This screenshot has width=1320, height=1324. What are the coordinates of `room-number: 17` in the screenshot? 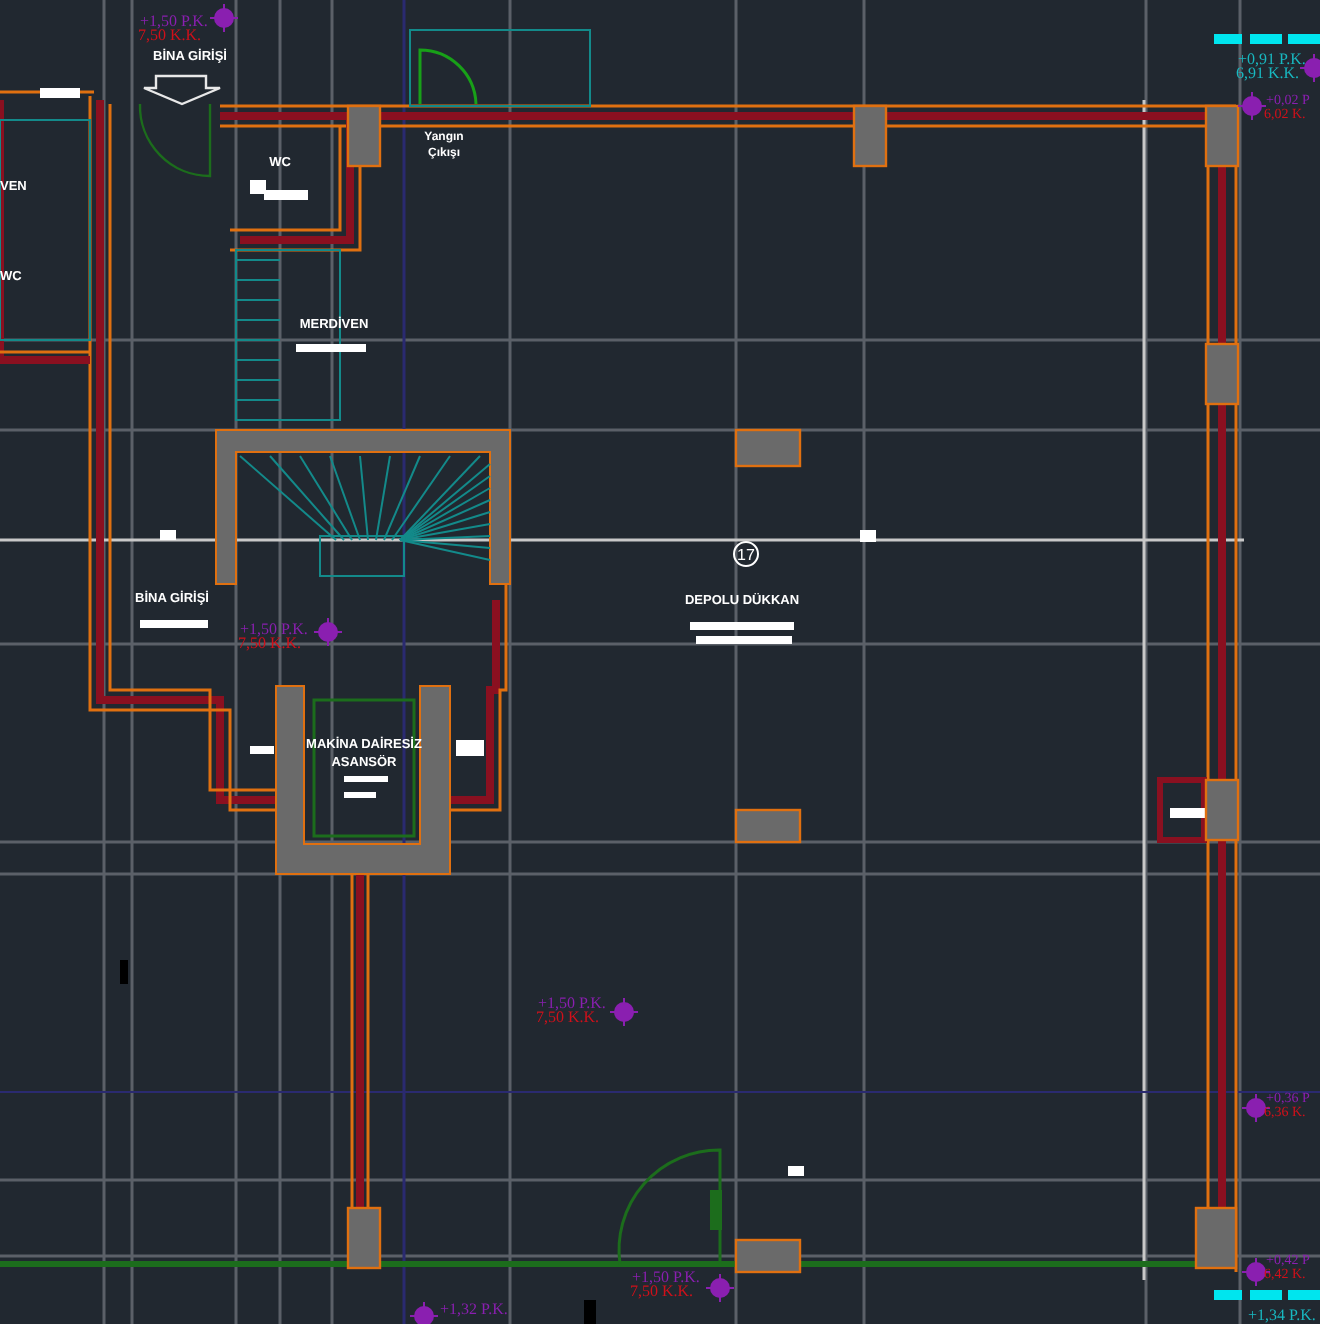 It's located at (746, 555).